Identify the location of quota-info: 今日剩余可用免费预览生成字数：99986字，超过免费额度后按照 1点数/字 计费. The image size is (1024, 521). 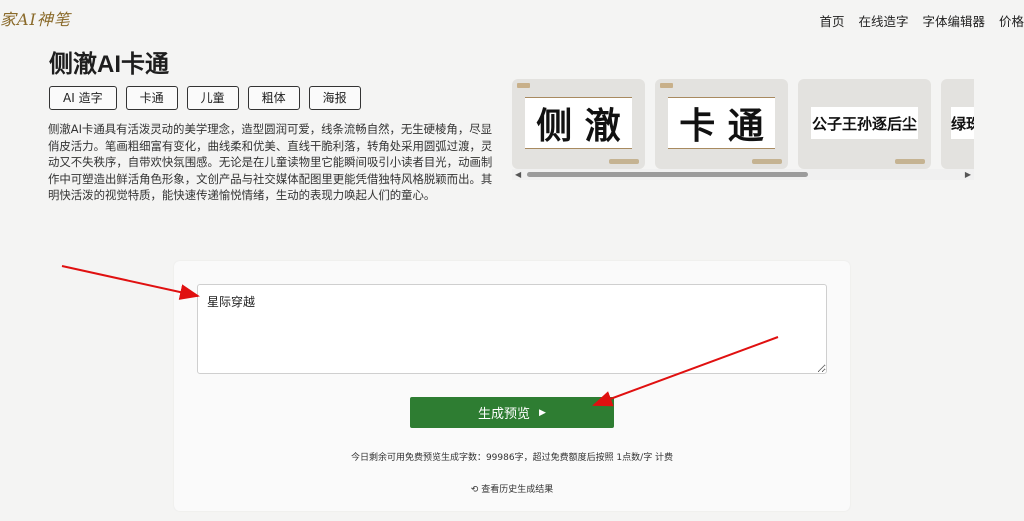
(512, 458).